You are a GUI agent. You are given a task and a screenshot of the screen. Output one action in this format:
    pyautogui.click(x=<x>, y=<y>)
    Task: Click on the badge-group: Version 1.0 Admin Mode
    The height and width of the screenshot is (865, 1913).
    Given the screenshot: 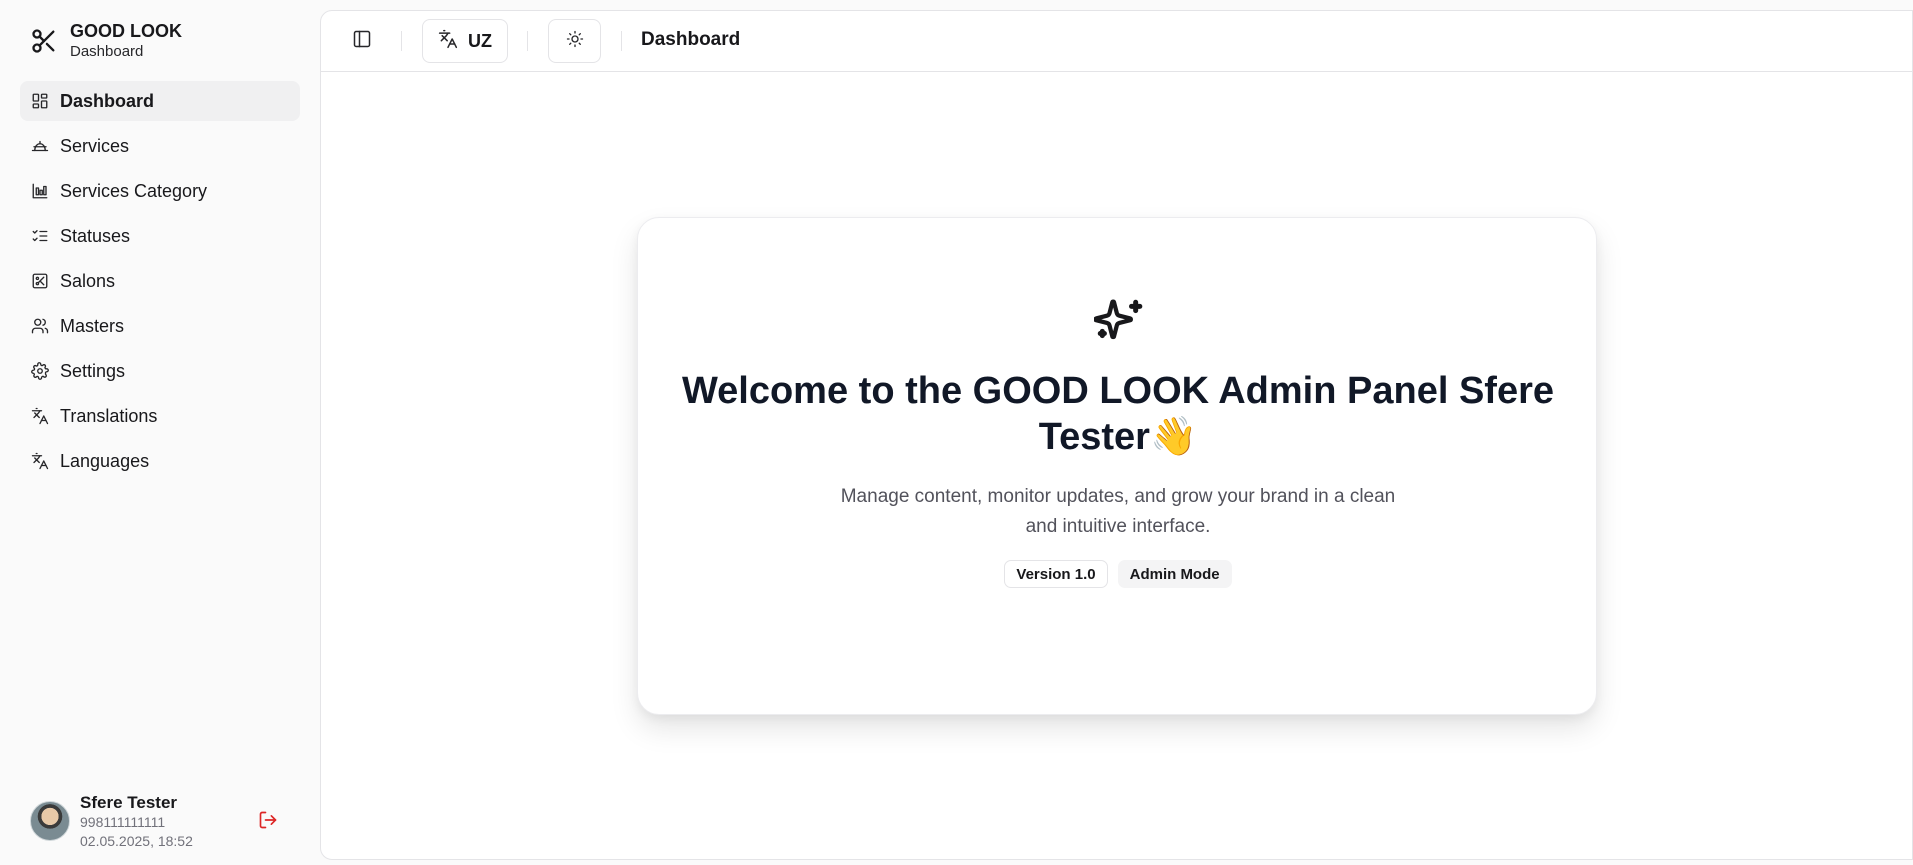 What is the action you would take?
    pyautogui.click(x=1118, y=574)
    